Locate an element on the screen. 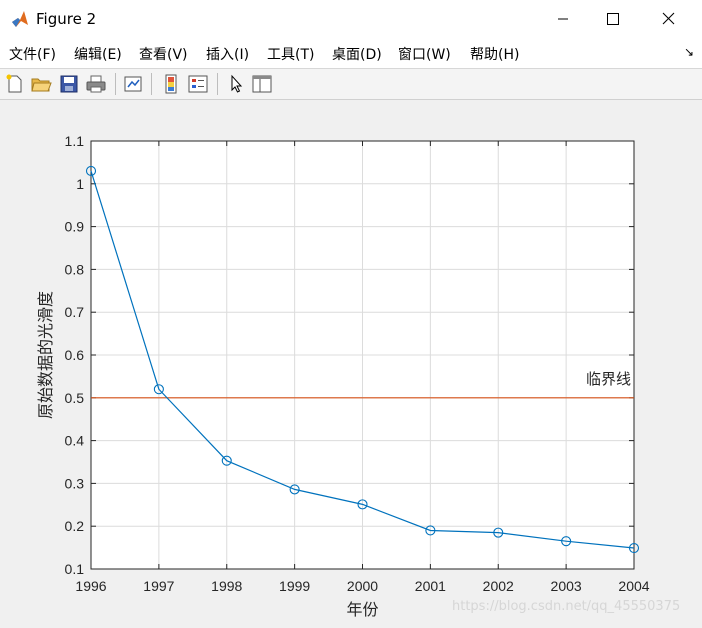 The width and height of the screenshot is (702, 628). x-tick-label: 2000 is located at coordinates (362, 586).